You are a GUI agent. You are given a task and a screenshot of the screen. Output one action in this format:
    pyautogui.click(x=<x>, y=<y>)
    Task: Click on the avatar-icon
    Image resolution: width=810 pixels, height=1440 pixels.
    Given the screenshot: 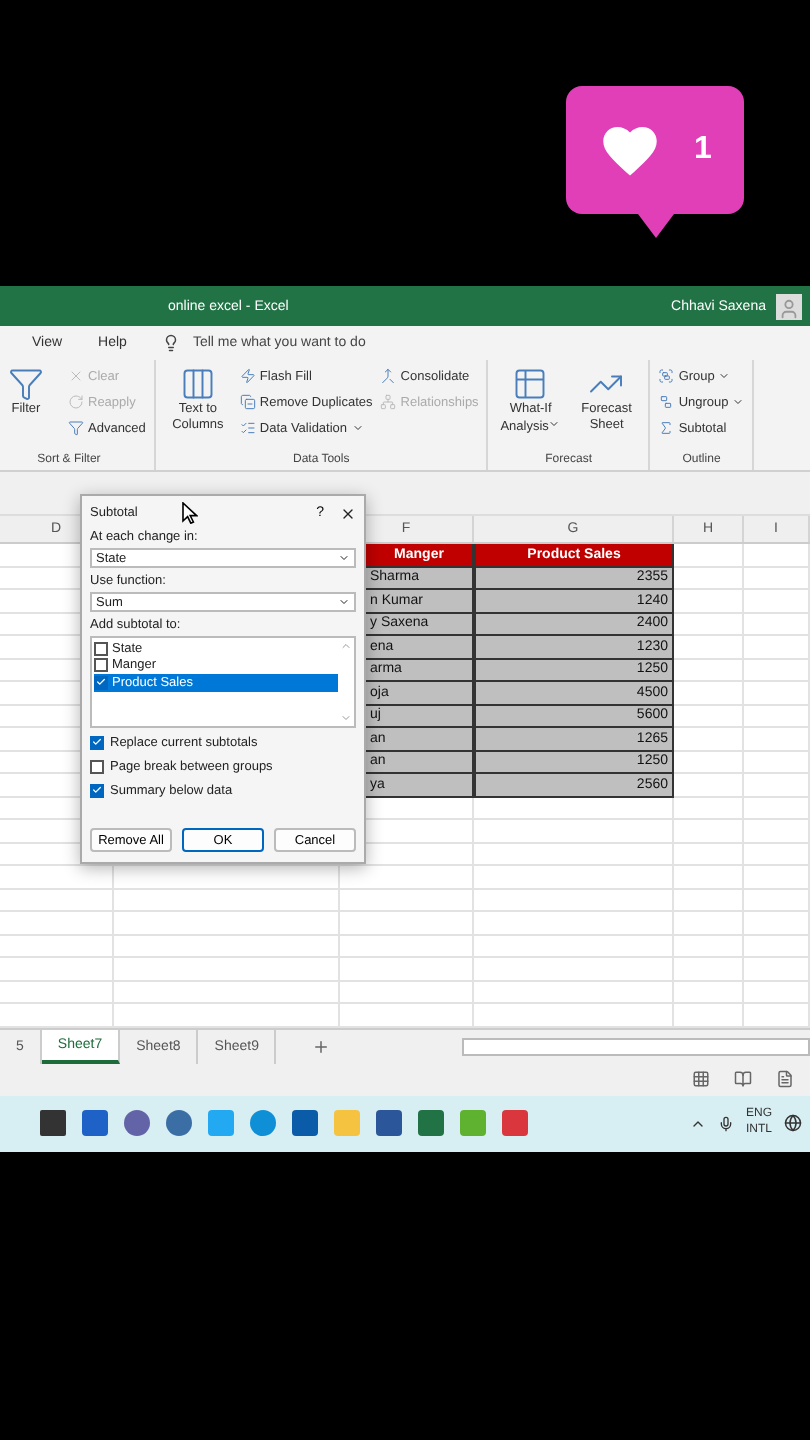 What is the action you would take?
    pyautogui.click(x=789, y=306)
    